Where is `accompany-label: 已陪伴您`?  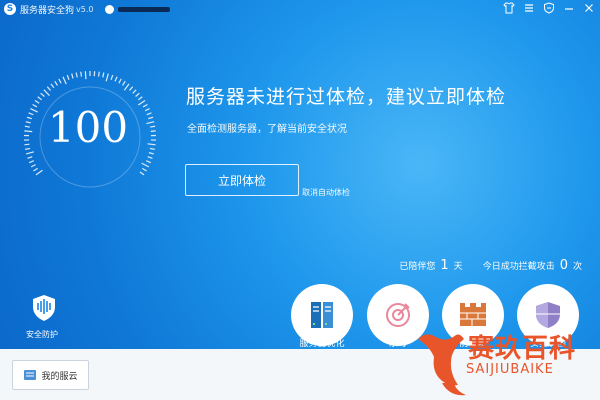 accompany-label: 已陪伴您 is located at coordinates (417, 267).